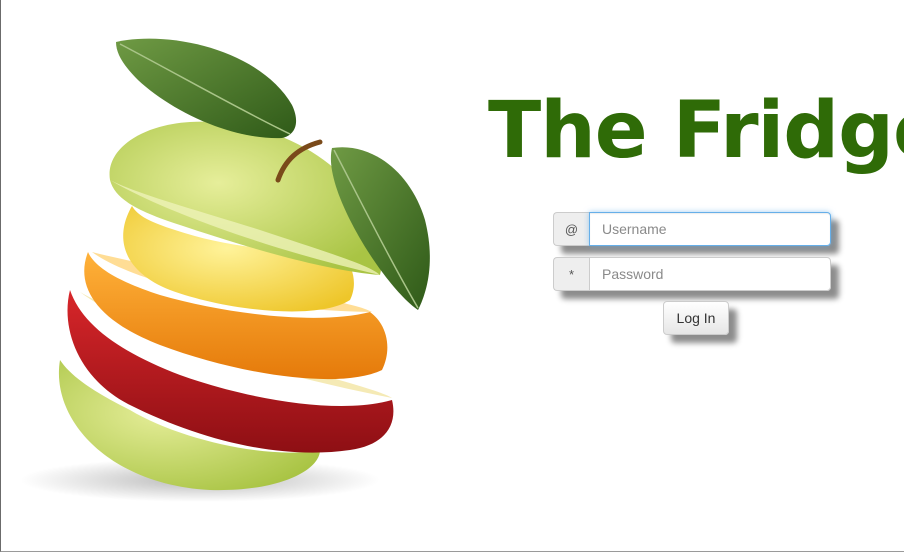 The height and width of the screenshot is (552, 904). Describe the element at coordinates (571, 229) in the screenshot. I see `at-sign-icon: @` at that location.